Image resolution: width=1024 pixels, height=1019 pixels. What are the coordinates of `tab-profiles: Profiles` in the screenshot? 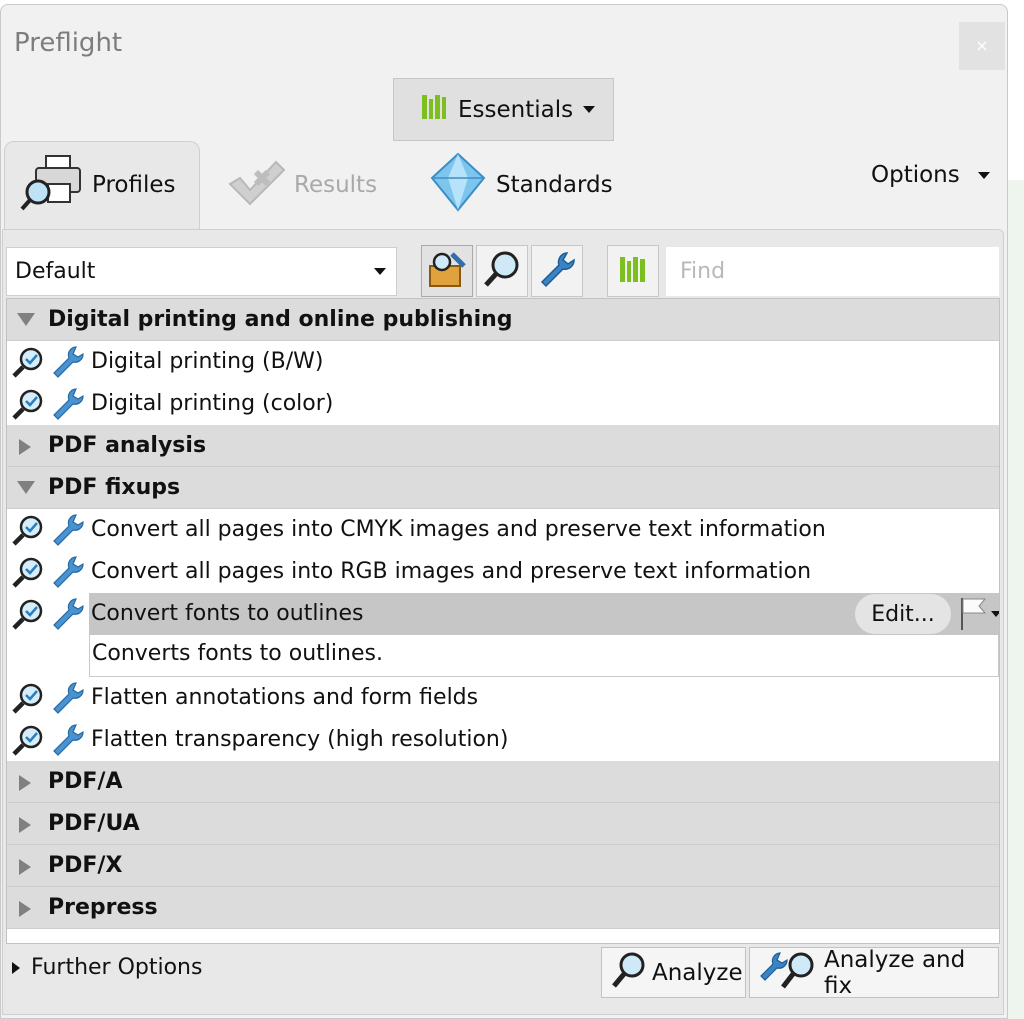 It's located at (98, 185).